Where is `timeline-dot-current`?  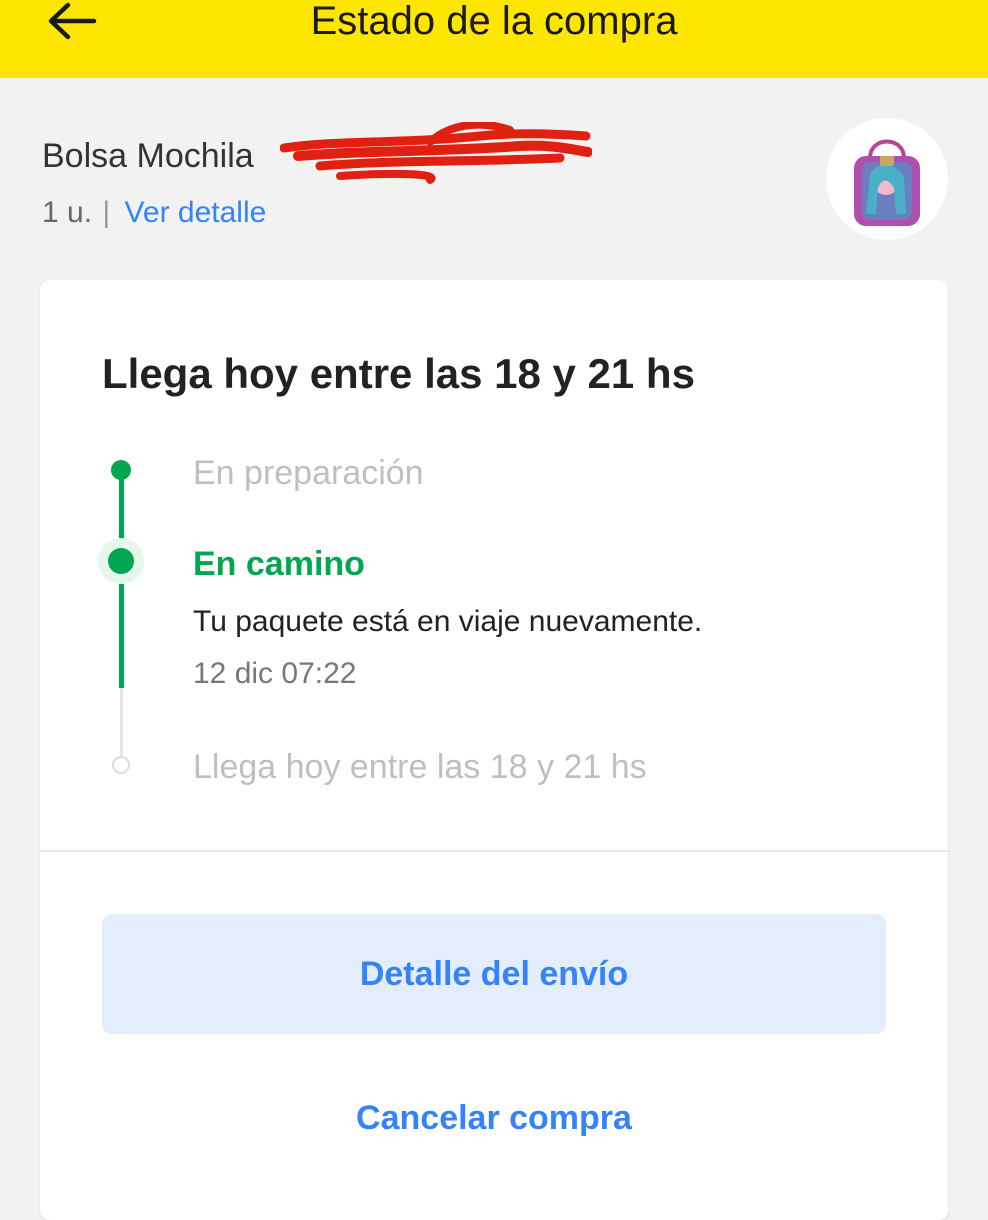
timeline-dot-current is located at coordinates (121, 561).